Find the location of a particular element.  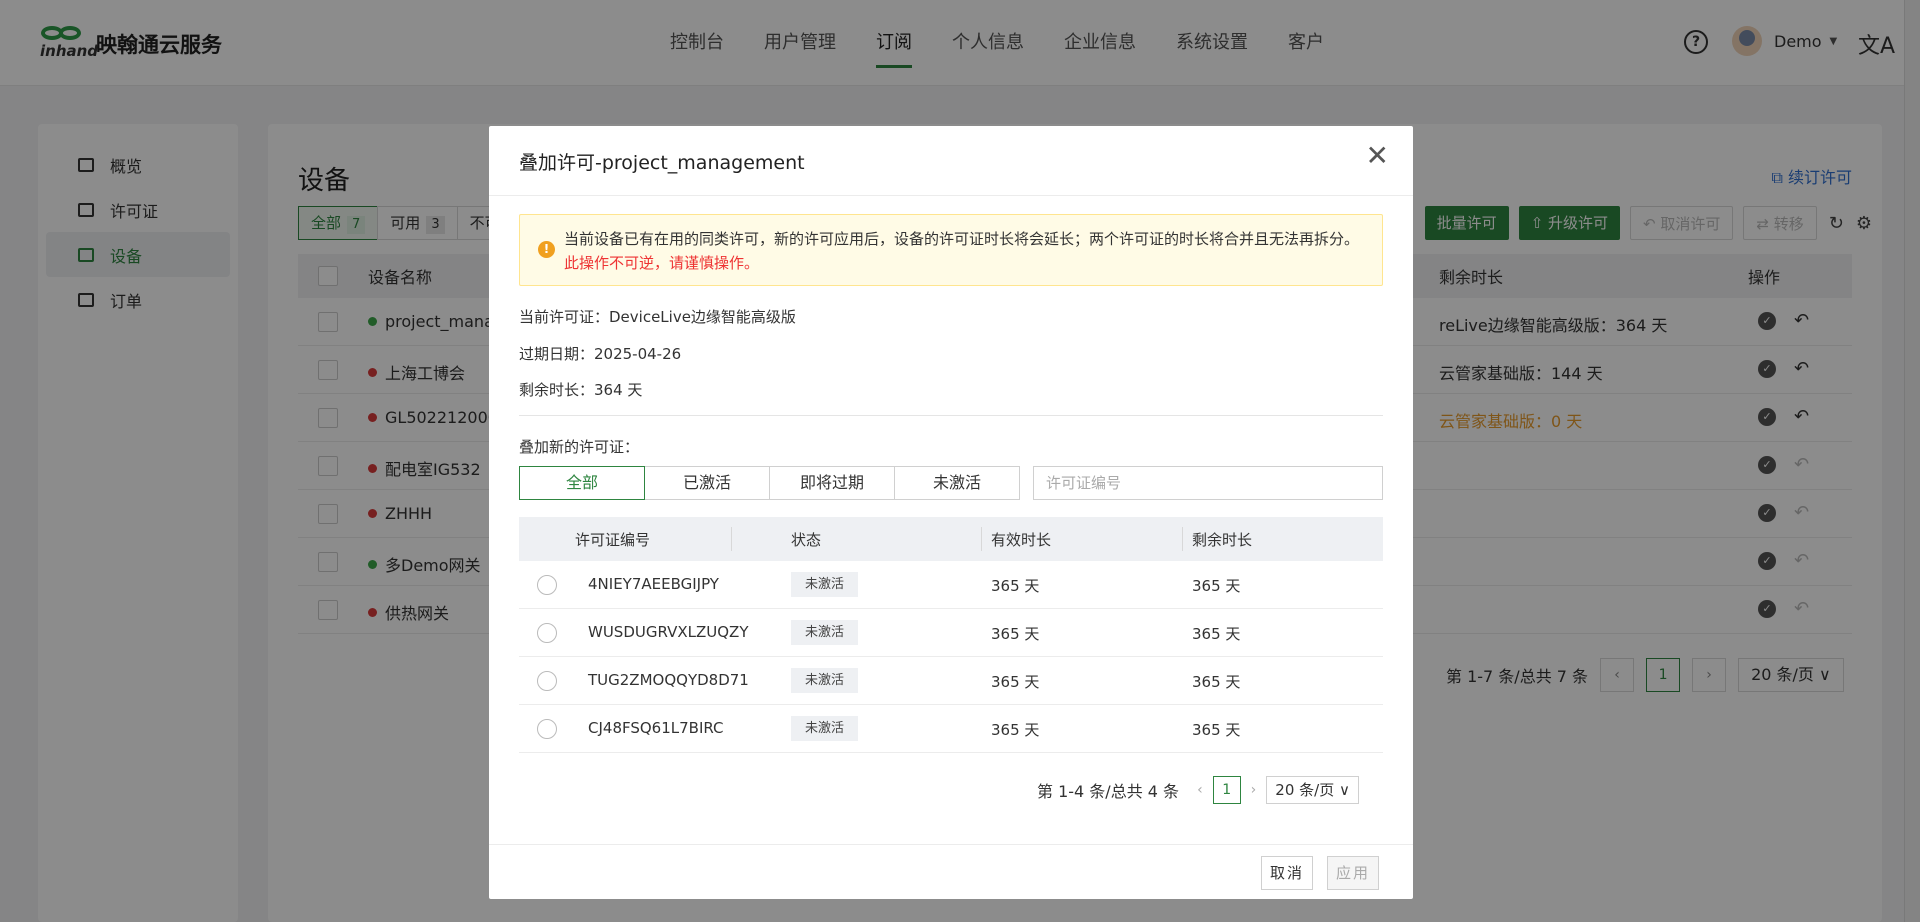

prev-page-button: ‹ is located at coordinates (1200, 790).